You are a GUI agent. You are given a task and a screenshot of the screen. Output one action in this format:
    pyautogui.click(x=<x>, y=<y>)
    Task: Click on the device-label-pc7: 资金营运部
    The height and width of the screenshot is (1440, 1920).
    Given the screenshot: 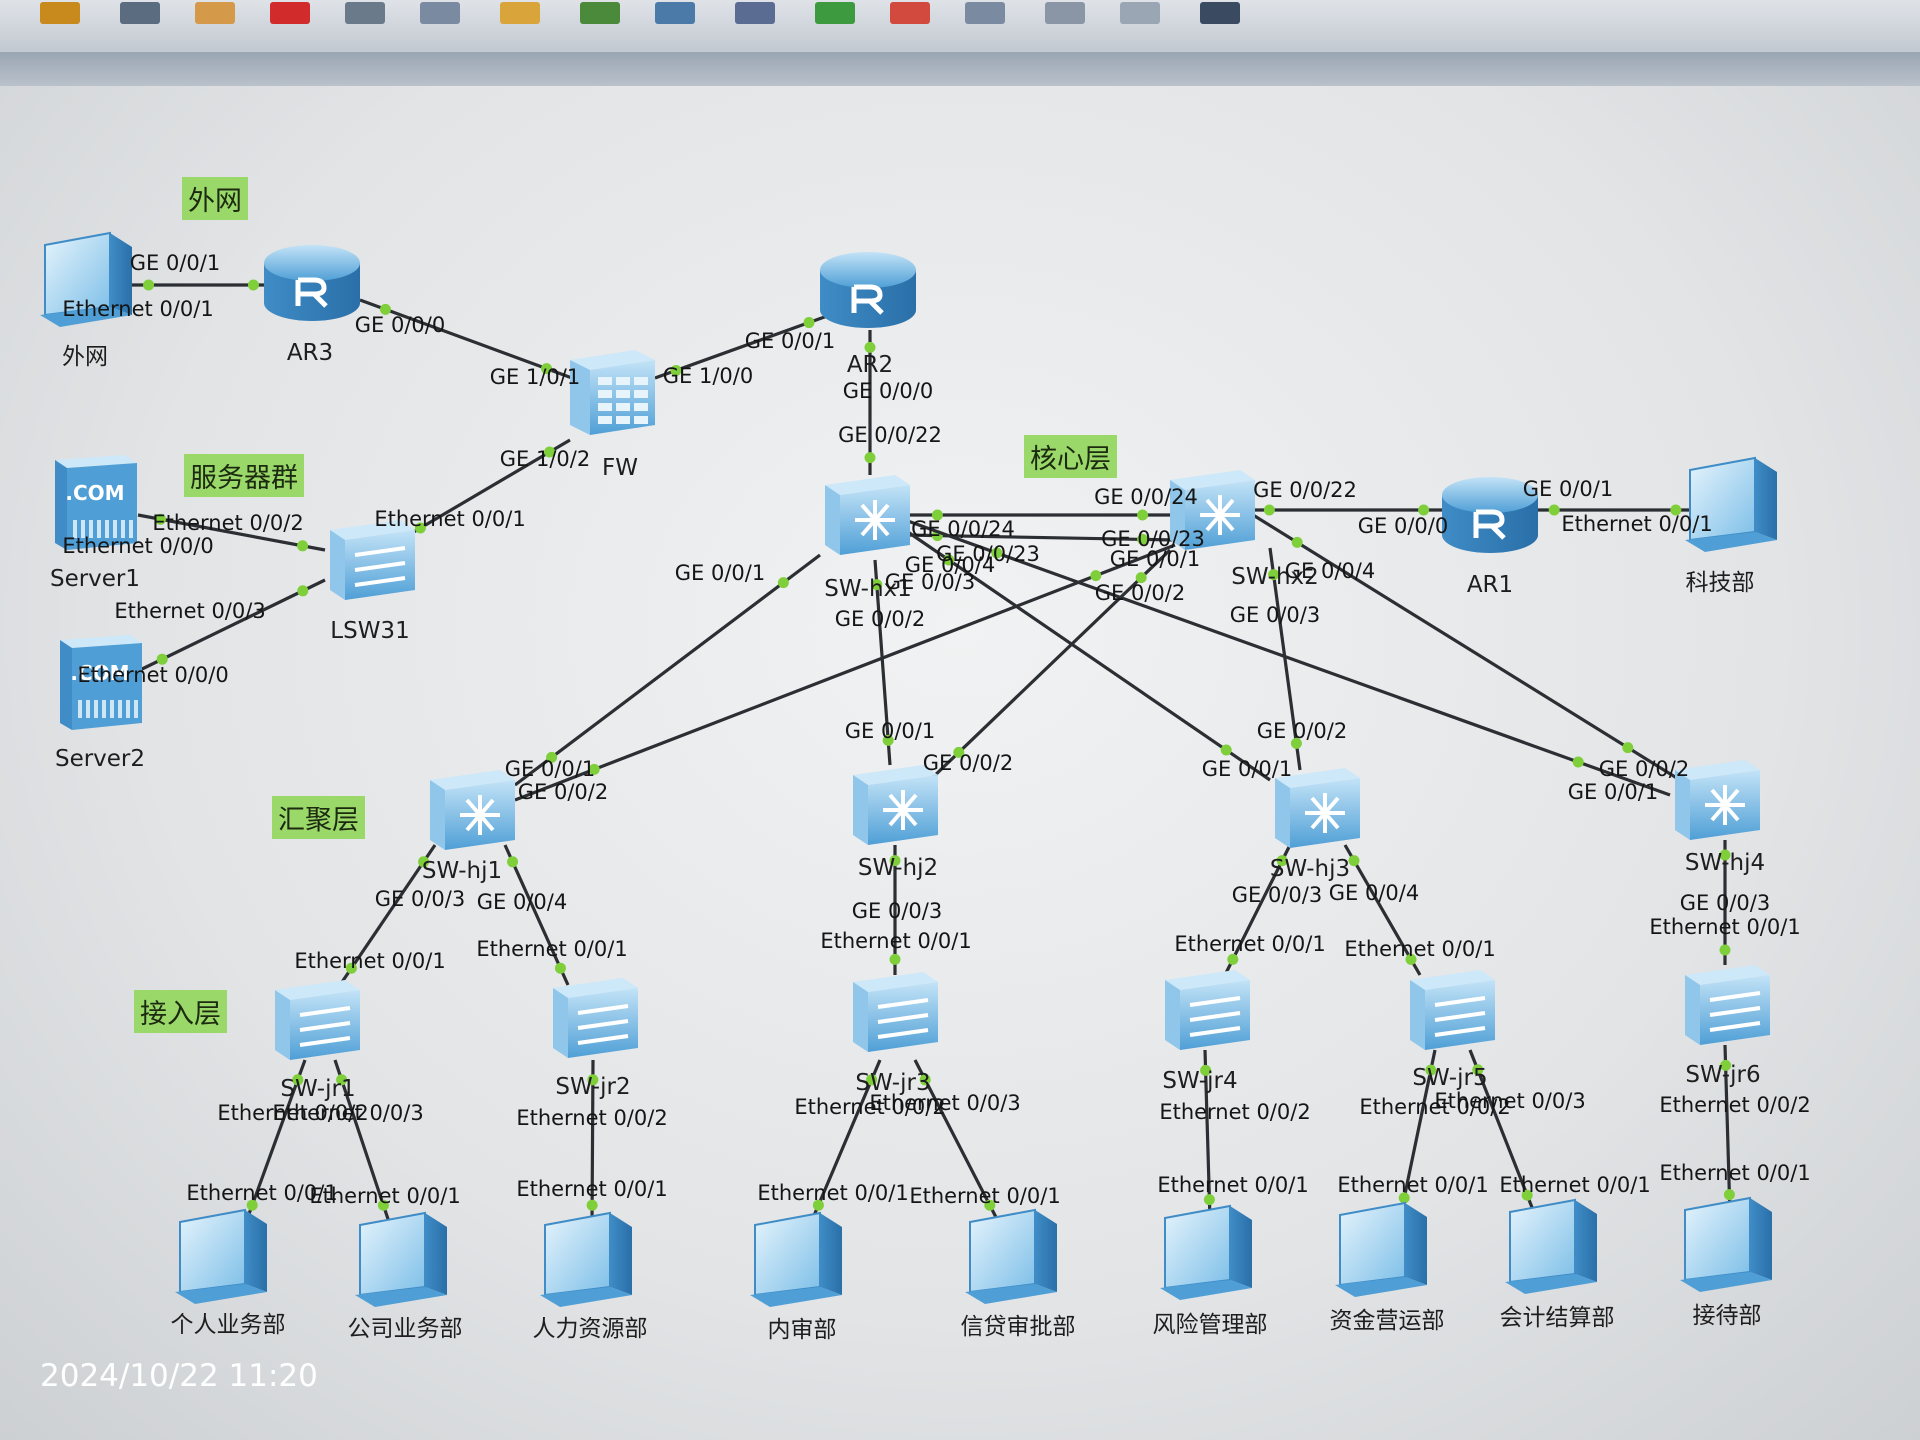 What is the action you would take?
    pyautogui.click(x=1387, y=1321)
    